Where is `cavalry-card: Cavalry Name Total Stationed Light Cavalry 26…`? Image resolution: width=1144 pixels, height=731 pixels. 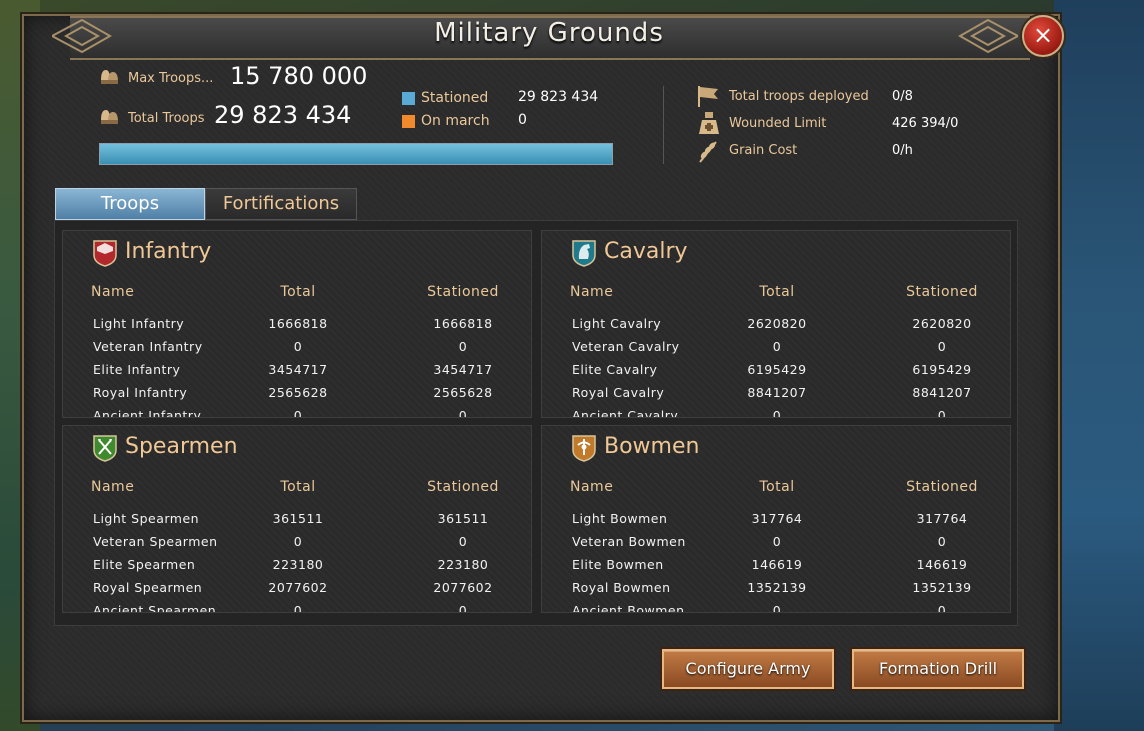
cavalry-card: Cavalry Name Total Stationed Light Cavalry 26… is located at coordinates (776, 324).